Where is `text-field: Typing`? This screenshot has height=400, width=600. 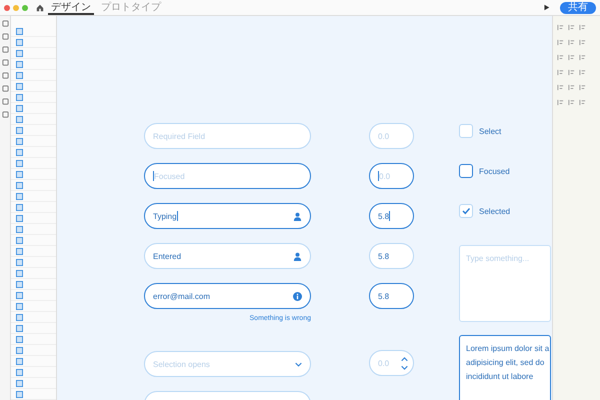 text-field: Typing is located at coordinates (227, 216).